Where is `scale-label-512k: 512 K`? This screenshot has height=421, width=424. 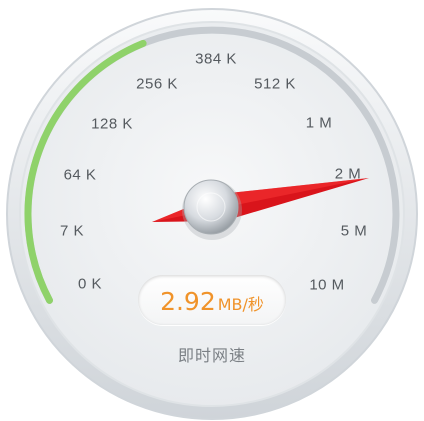 scale-label-512k: 512 K is located at coordinates (275, 84).